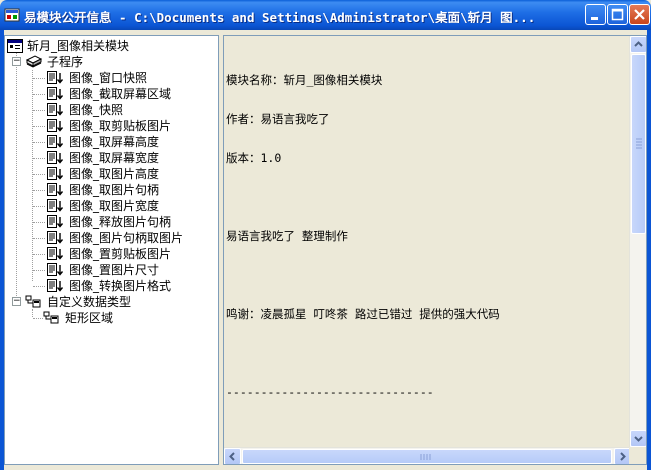 This screenshot has height=470, width=651. Describe the element at coordinates (34, 61) in the screenshot. I see `books-icon` at that location.